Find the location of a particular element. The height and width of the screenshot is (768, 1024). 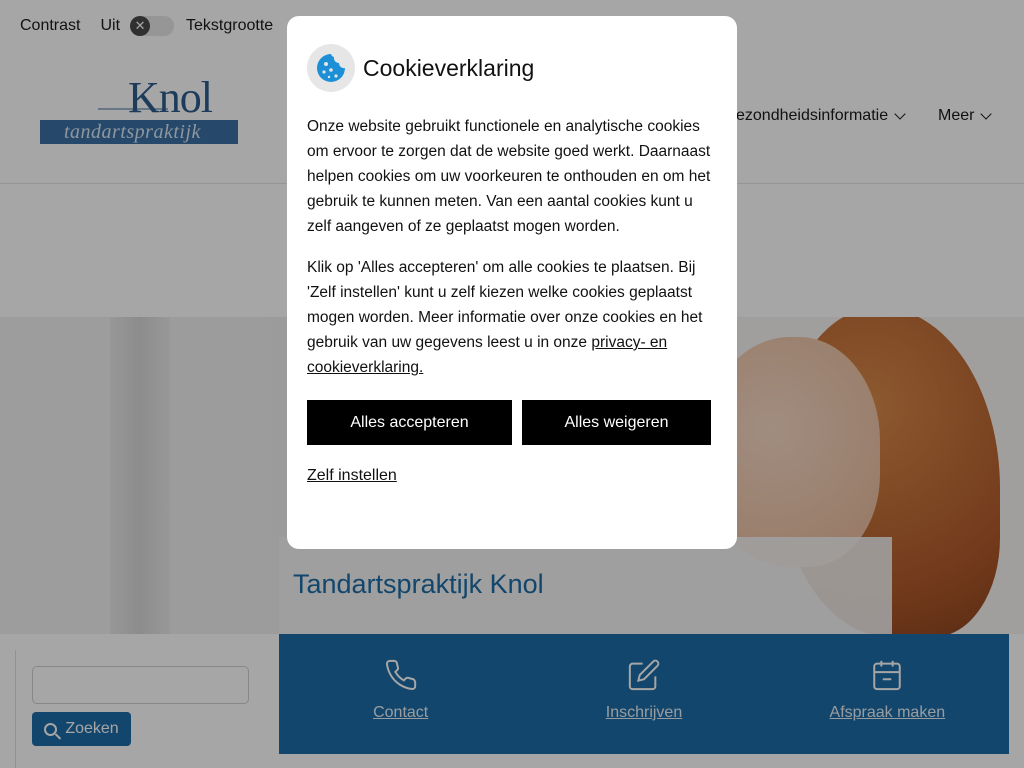

cookie-dialog-header: Cookieverklaring is located at coordinates (512, 68).